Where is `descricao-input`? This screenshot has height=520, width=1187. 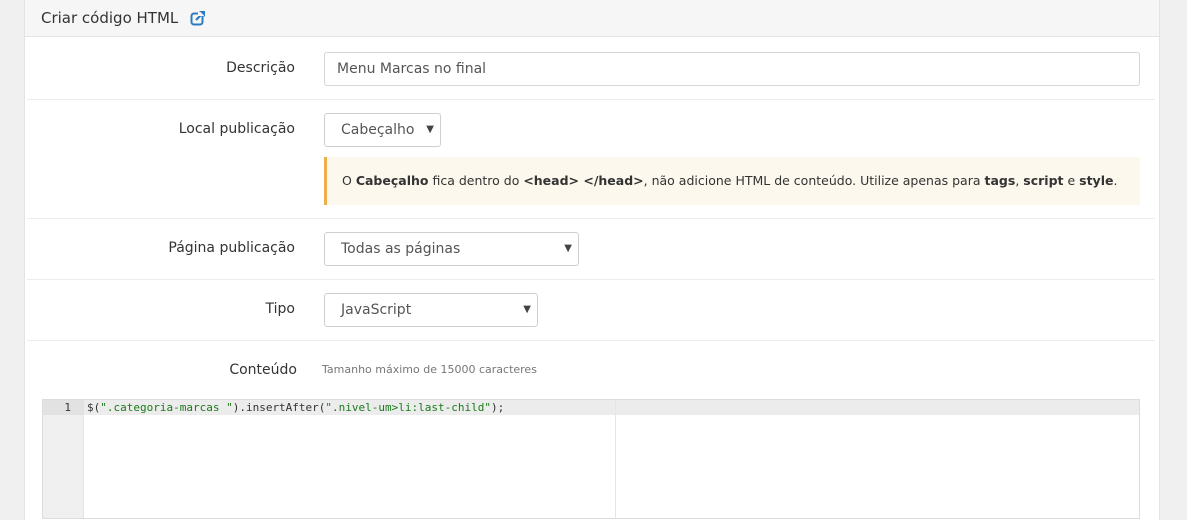 descricao-input is located at coordinates (732, 69).